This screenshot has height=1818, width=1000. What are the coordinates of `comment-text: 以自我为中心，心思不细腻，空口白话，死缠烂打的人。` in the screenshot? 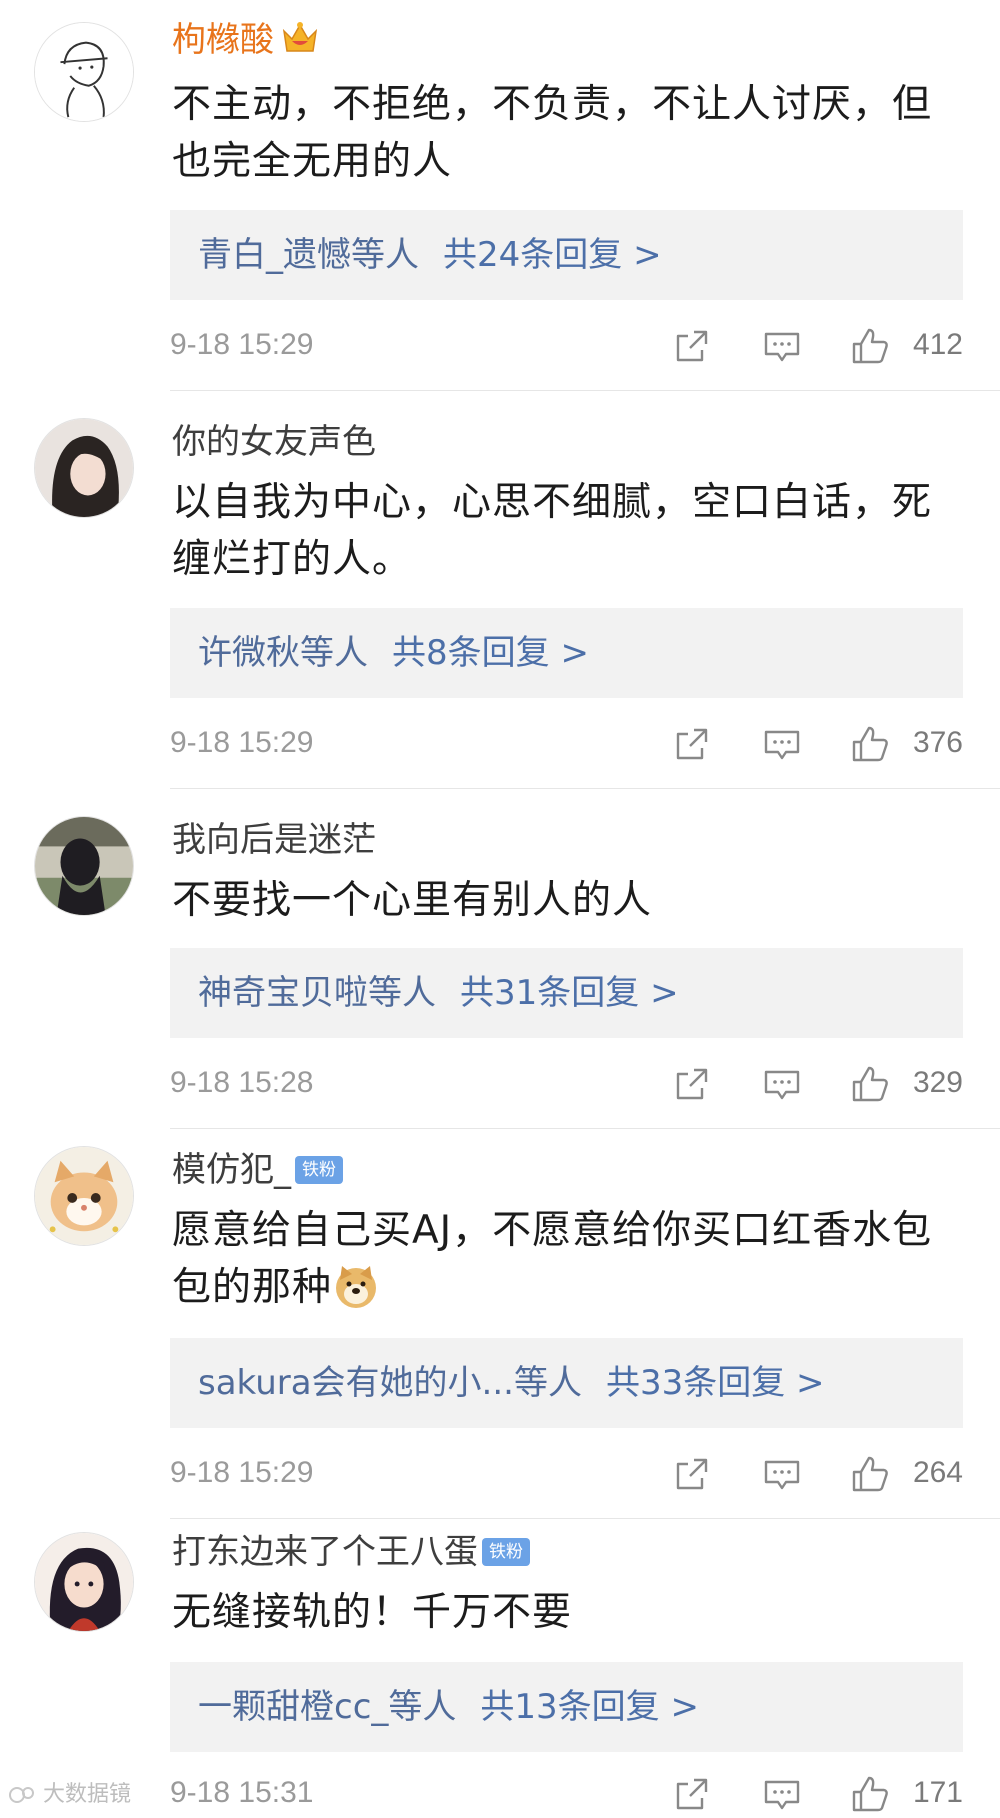 It's located at (552, 531).